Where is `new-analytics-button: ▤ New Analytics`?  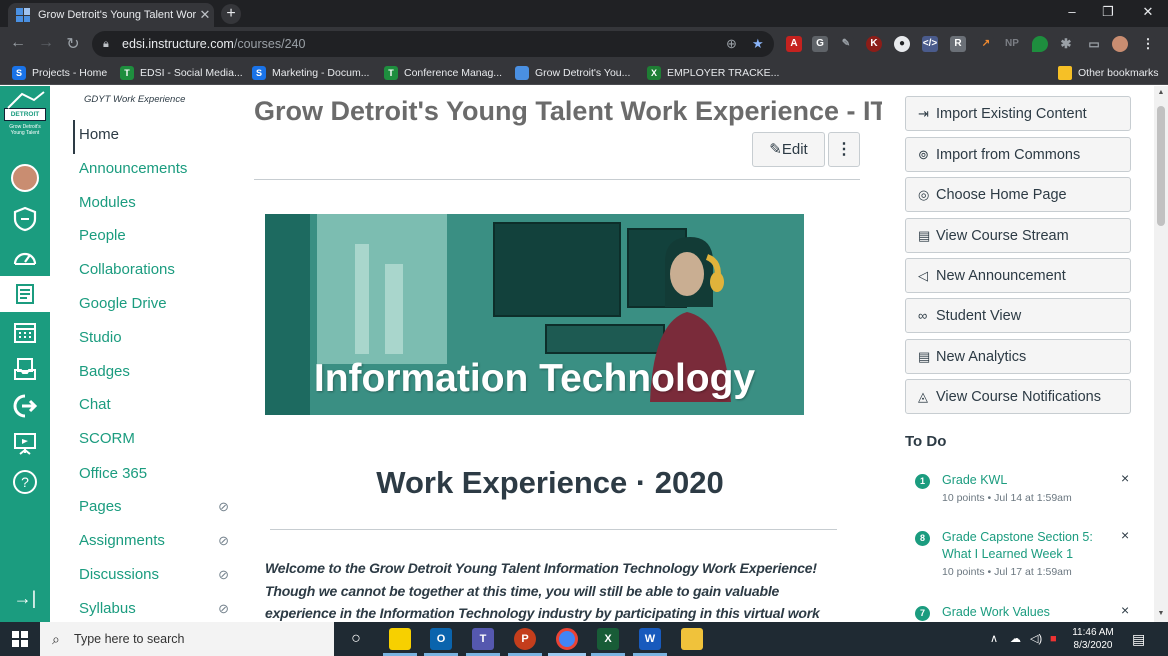 new-analytics-button: ▤ New Analytics is located at coordinates (1018, 356).